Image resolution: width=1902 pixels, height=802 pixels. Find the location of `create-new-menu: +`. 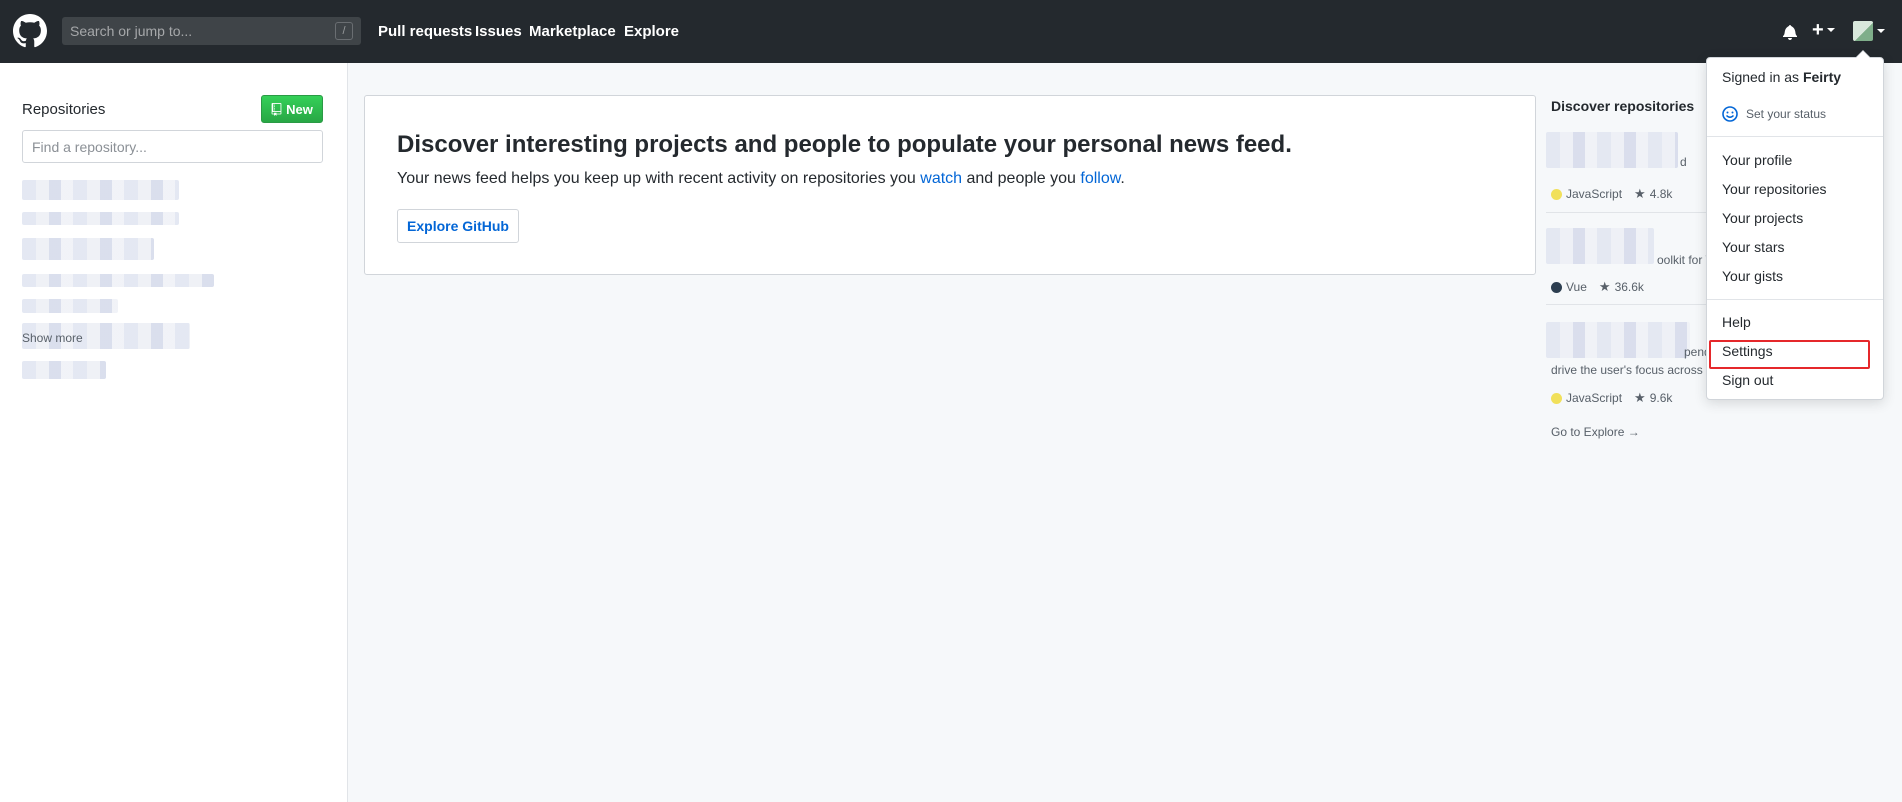

create-new-menu: + is located at coordinates (1823, 30).